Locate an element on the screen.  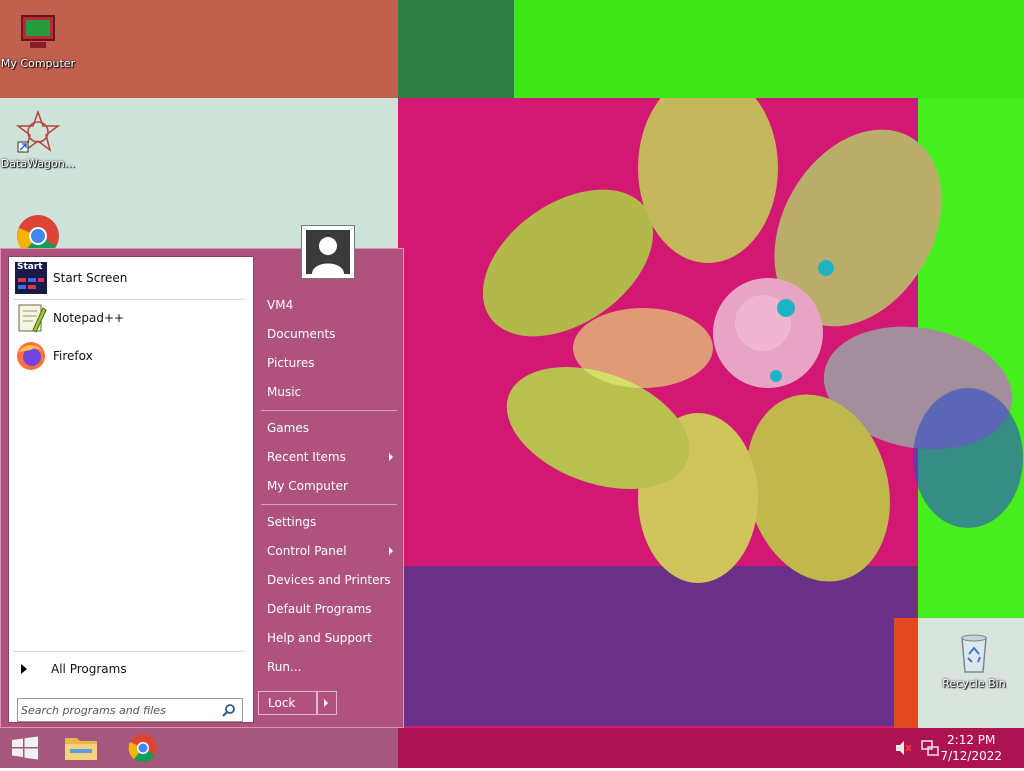
start-screen-icon: Start is located at coordinates (31, 278).